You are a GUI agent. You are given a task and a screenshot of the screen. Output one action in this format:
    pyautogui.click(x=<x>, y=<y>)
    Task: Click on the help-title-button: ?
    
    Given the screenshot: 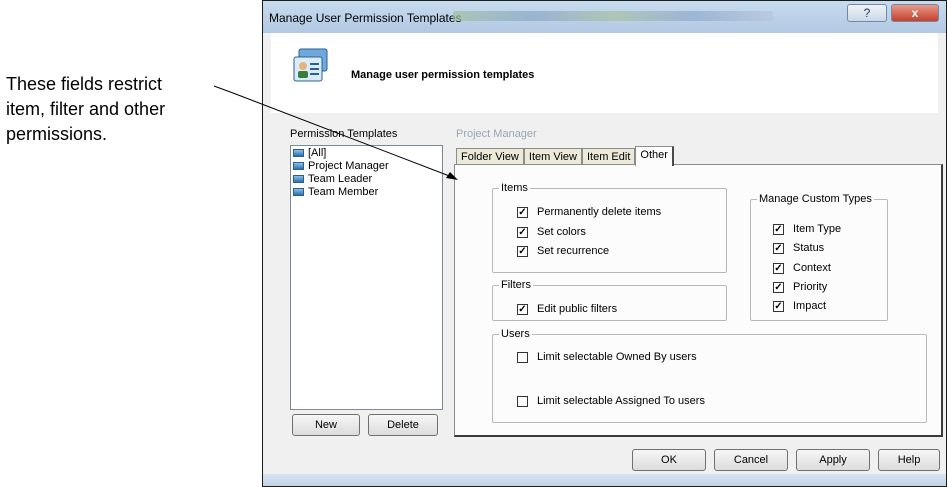 What is the action you would take?
    pyautogui.click(x=867, y=13)
    